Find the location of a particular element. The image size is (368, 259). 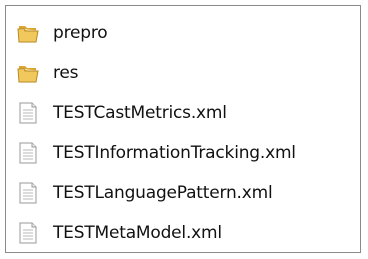

file-name-label: TESTLanguagePattern.xml is located at coordinates (163, 193).